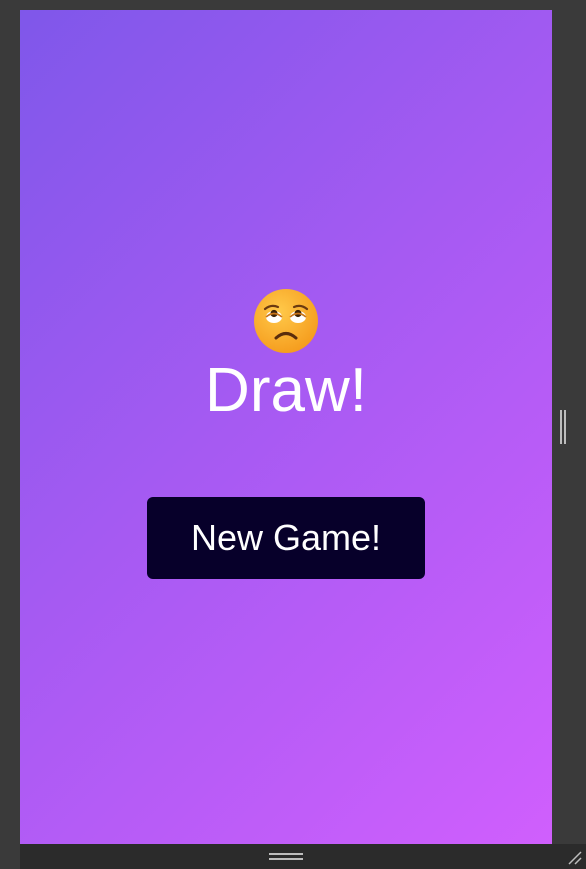 The image size is (586, 869). What do you see at coordinates (286, 856) in the screenshot?
I see `horizontal-resize-handle` at bounding box center [286, 856].